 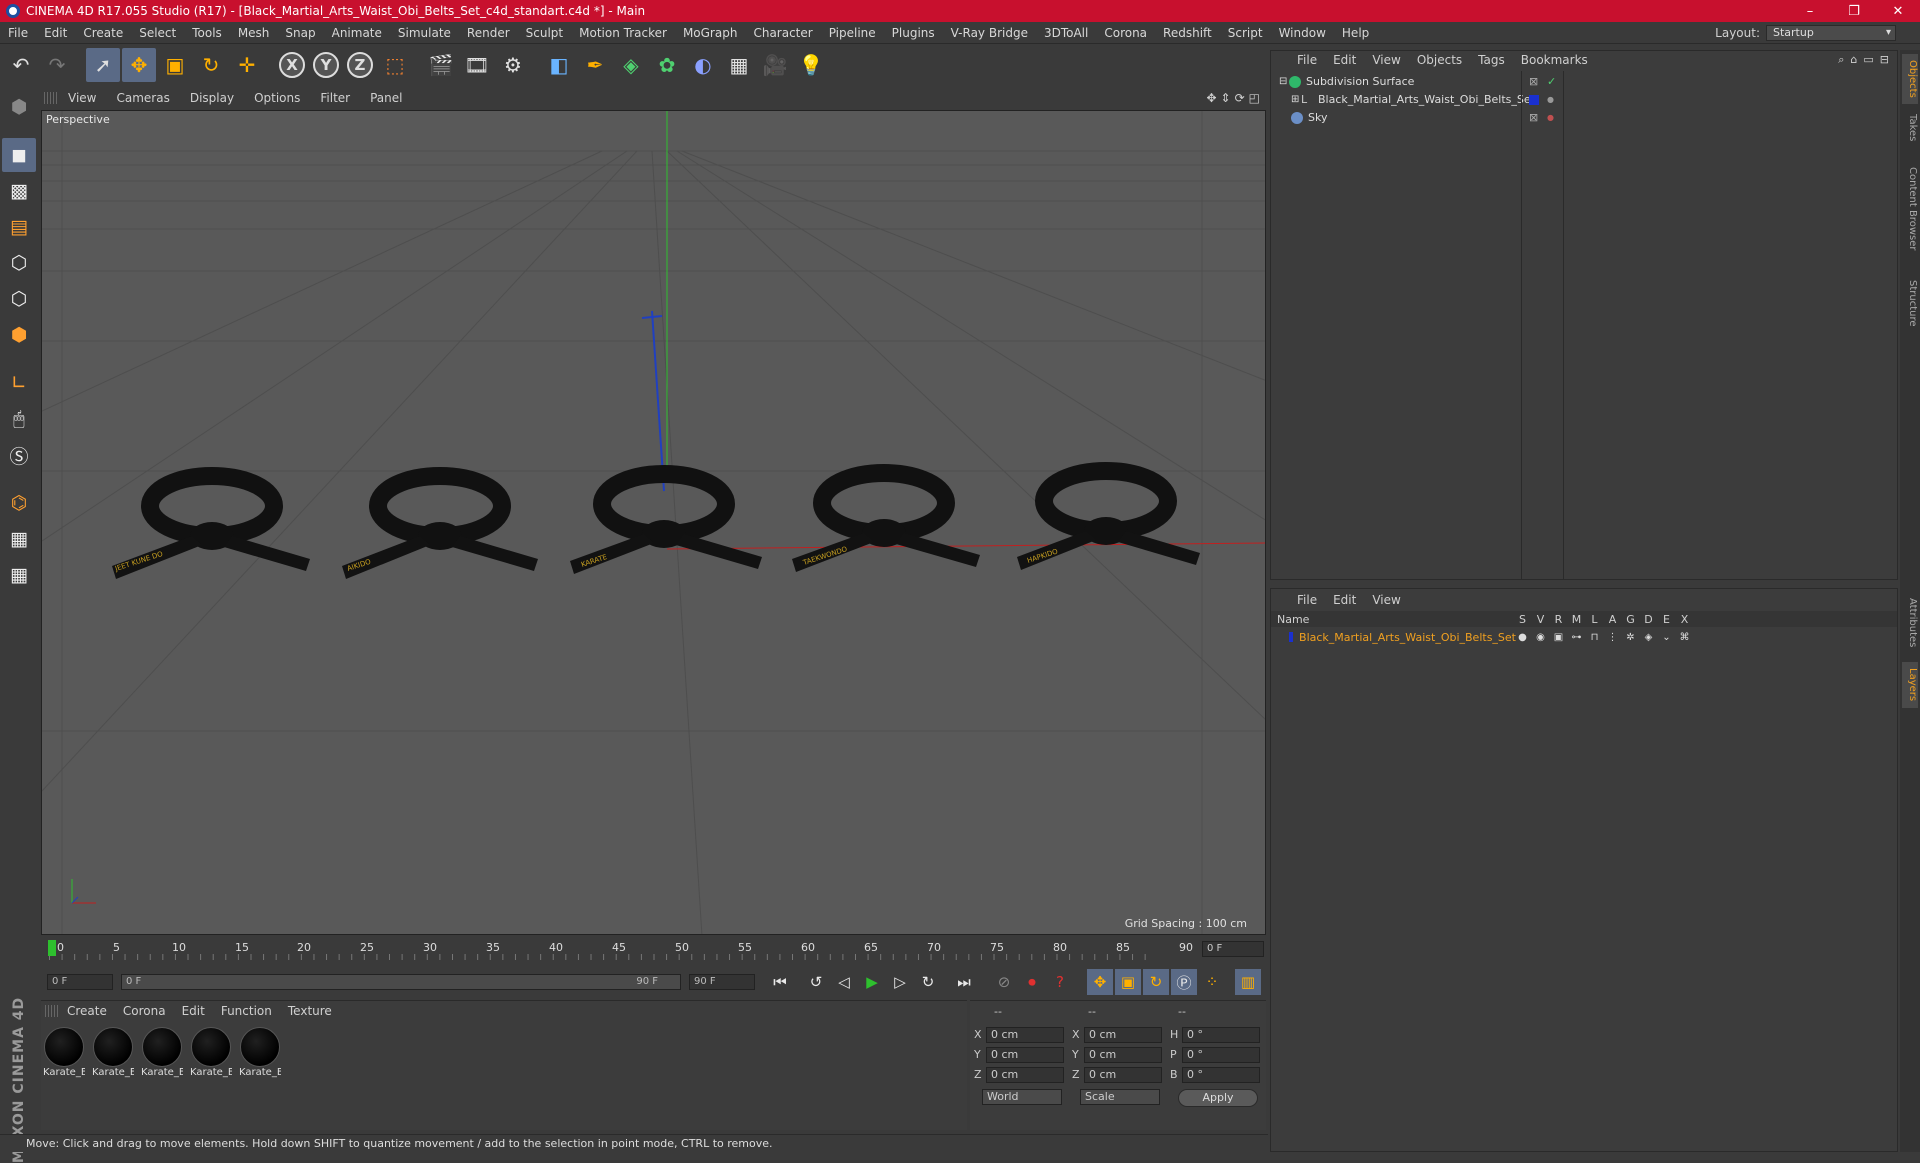 What do you see at coordinates (19, 107) in the screenshot?
I see `make-editable-icon: ⬢` at bounding box center [19, 107].